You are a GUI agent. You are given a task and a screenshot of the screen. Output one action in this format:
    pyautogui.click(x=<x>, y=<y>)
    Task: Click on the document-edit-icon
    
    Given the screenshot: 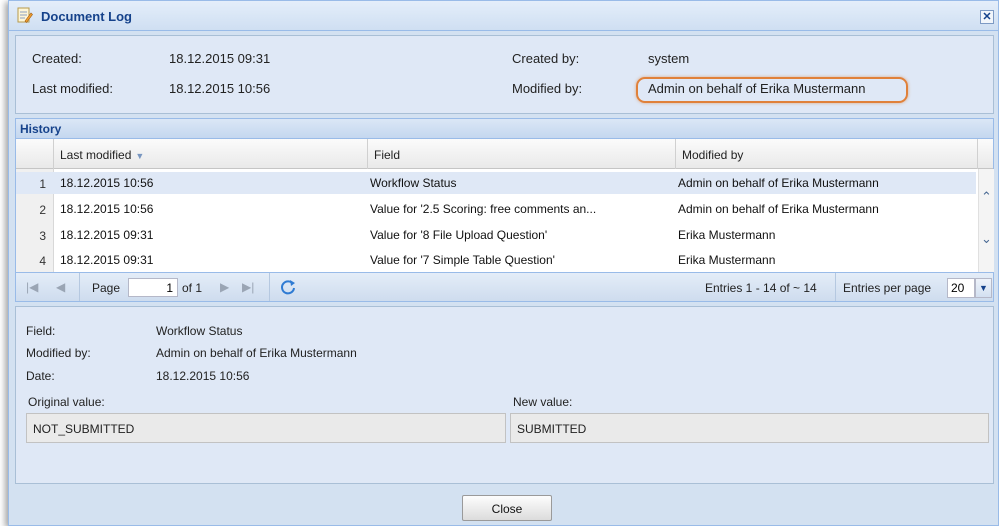 What is the action you would take?
    pyautogui.click(x=25, y=15)
    